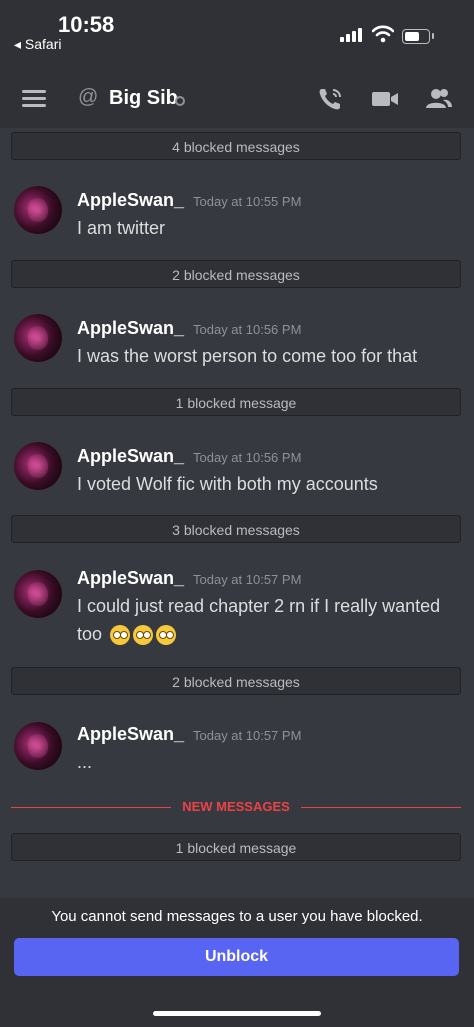 The height and width of the screenshot is (1027, 474). I want to click on new-messages-divider: NEW MESSAGES, so click(236, 808).